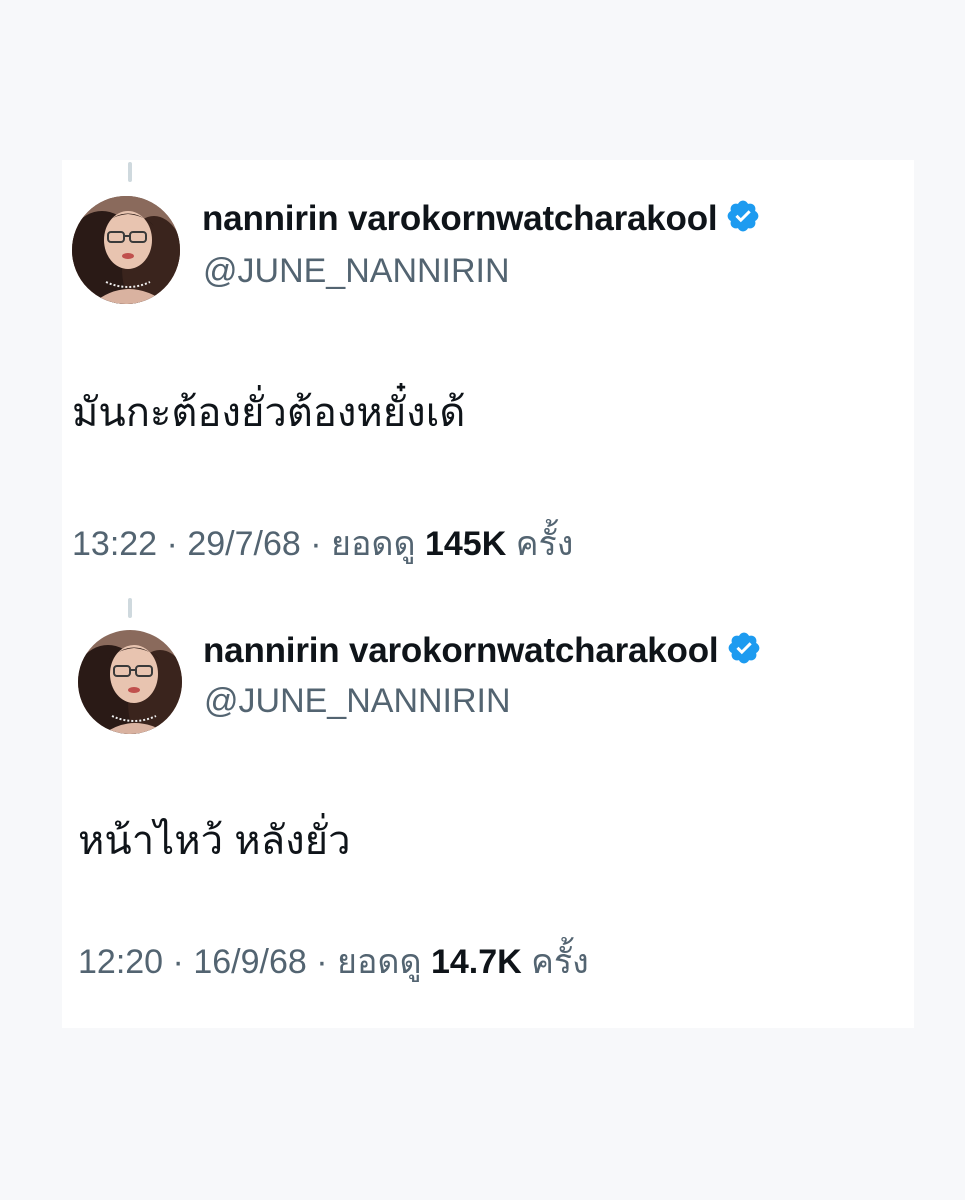 This screenshot has height=1200, width=965. I want to click on tweet-metadata: 12:20 · 16/9/68 · ยอดดู 14.7K ครั้ง, so click(333, 961).